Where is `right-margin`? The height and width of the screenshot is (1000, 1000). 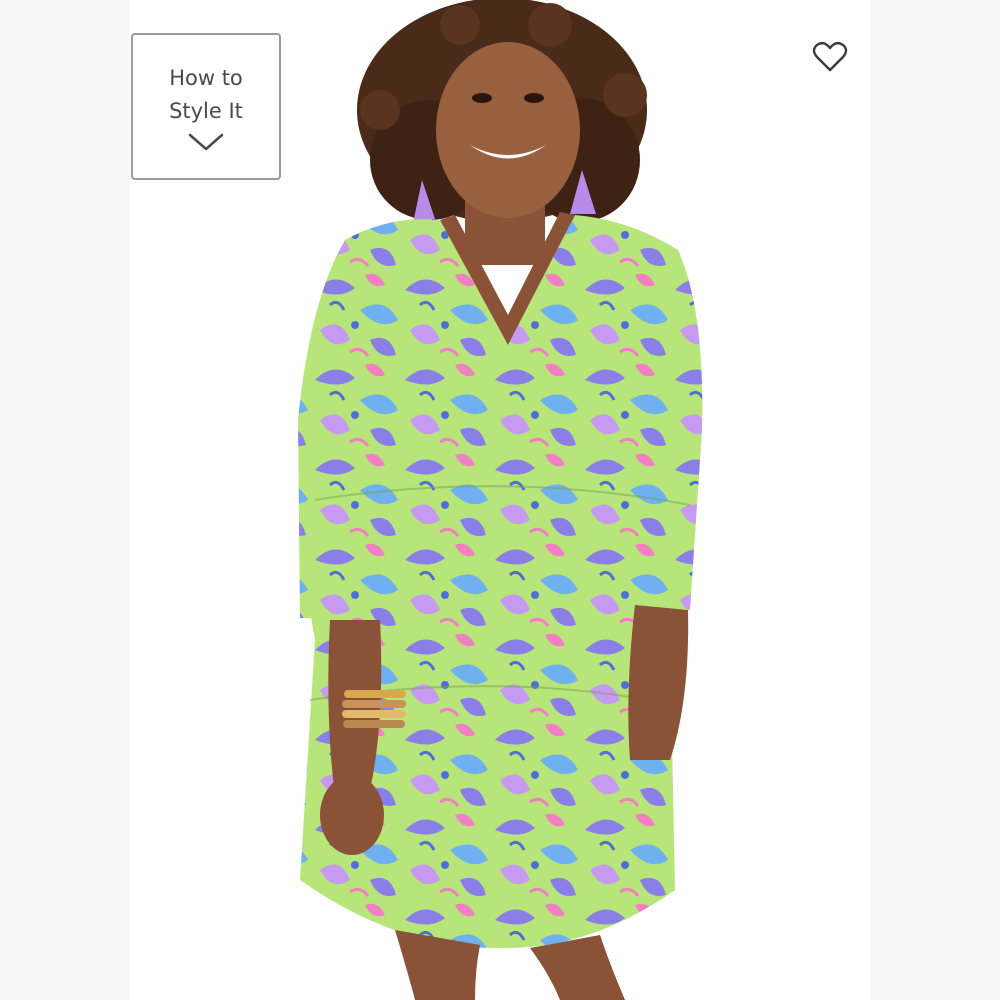
right-margin is located at coordinates (935, 500).